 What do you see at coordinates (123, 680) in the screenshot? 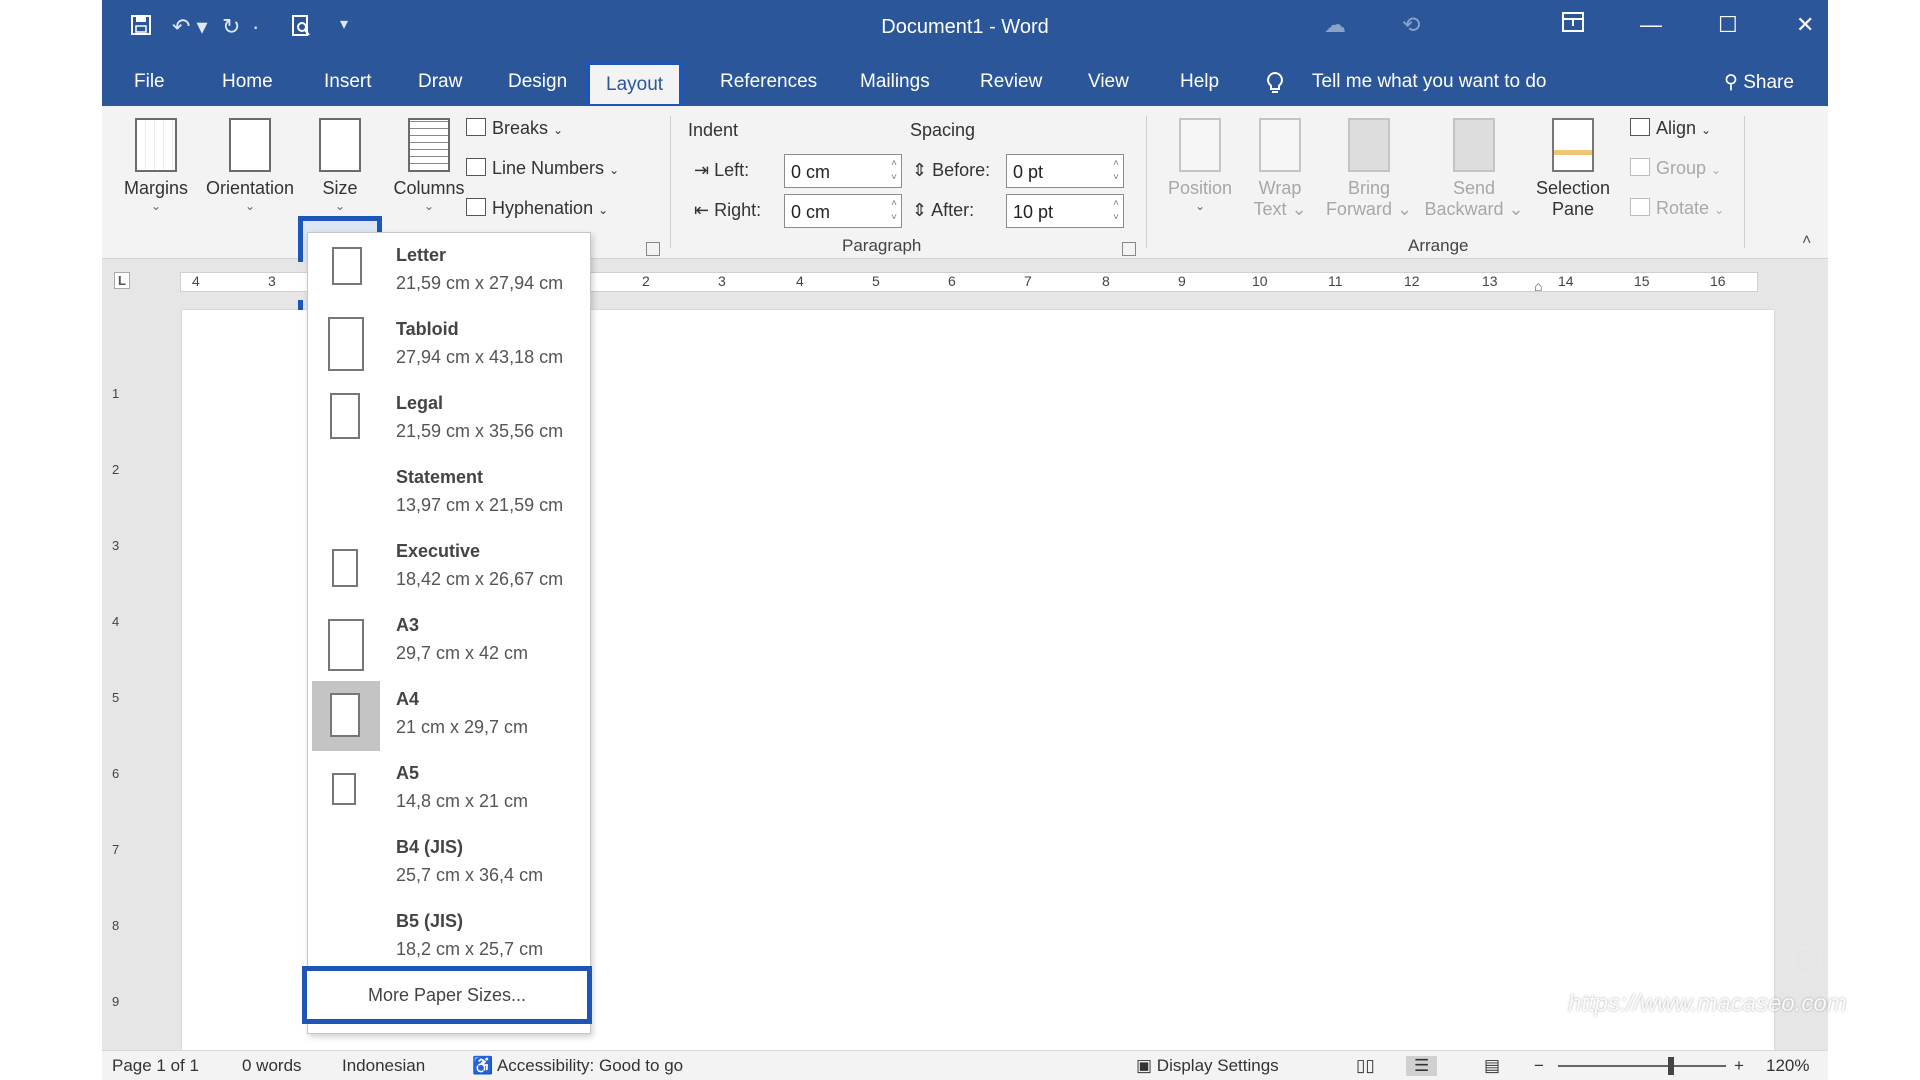
I see `vertical-ruler: 1 2 3 4 5 6 7 8 9` at bounding box center [123, 680].